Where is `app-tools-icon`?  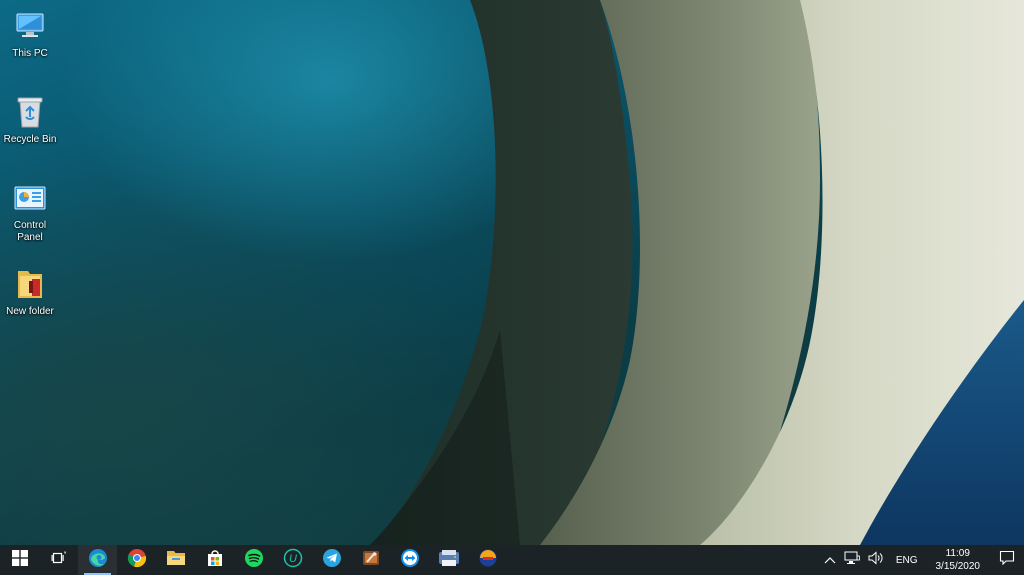 app-tools-icon is located at coordinates (371, 560).